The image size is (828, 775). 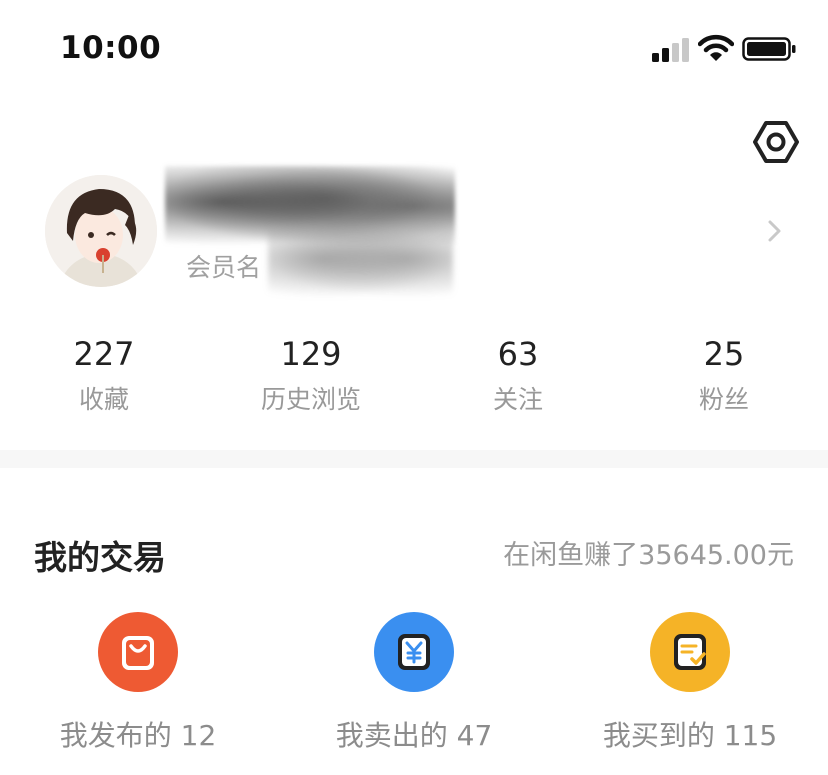 I want to click on stat-value: 25, so click(x=724, y=354).